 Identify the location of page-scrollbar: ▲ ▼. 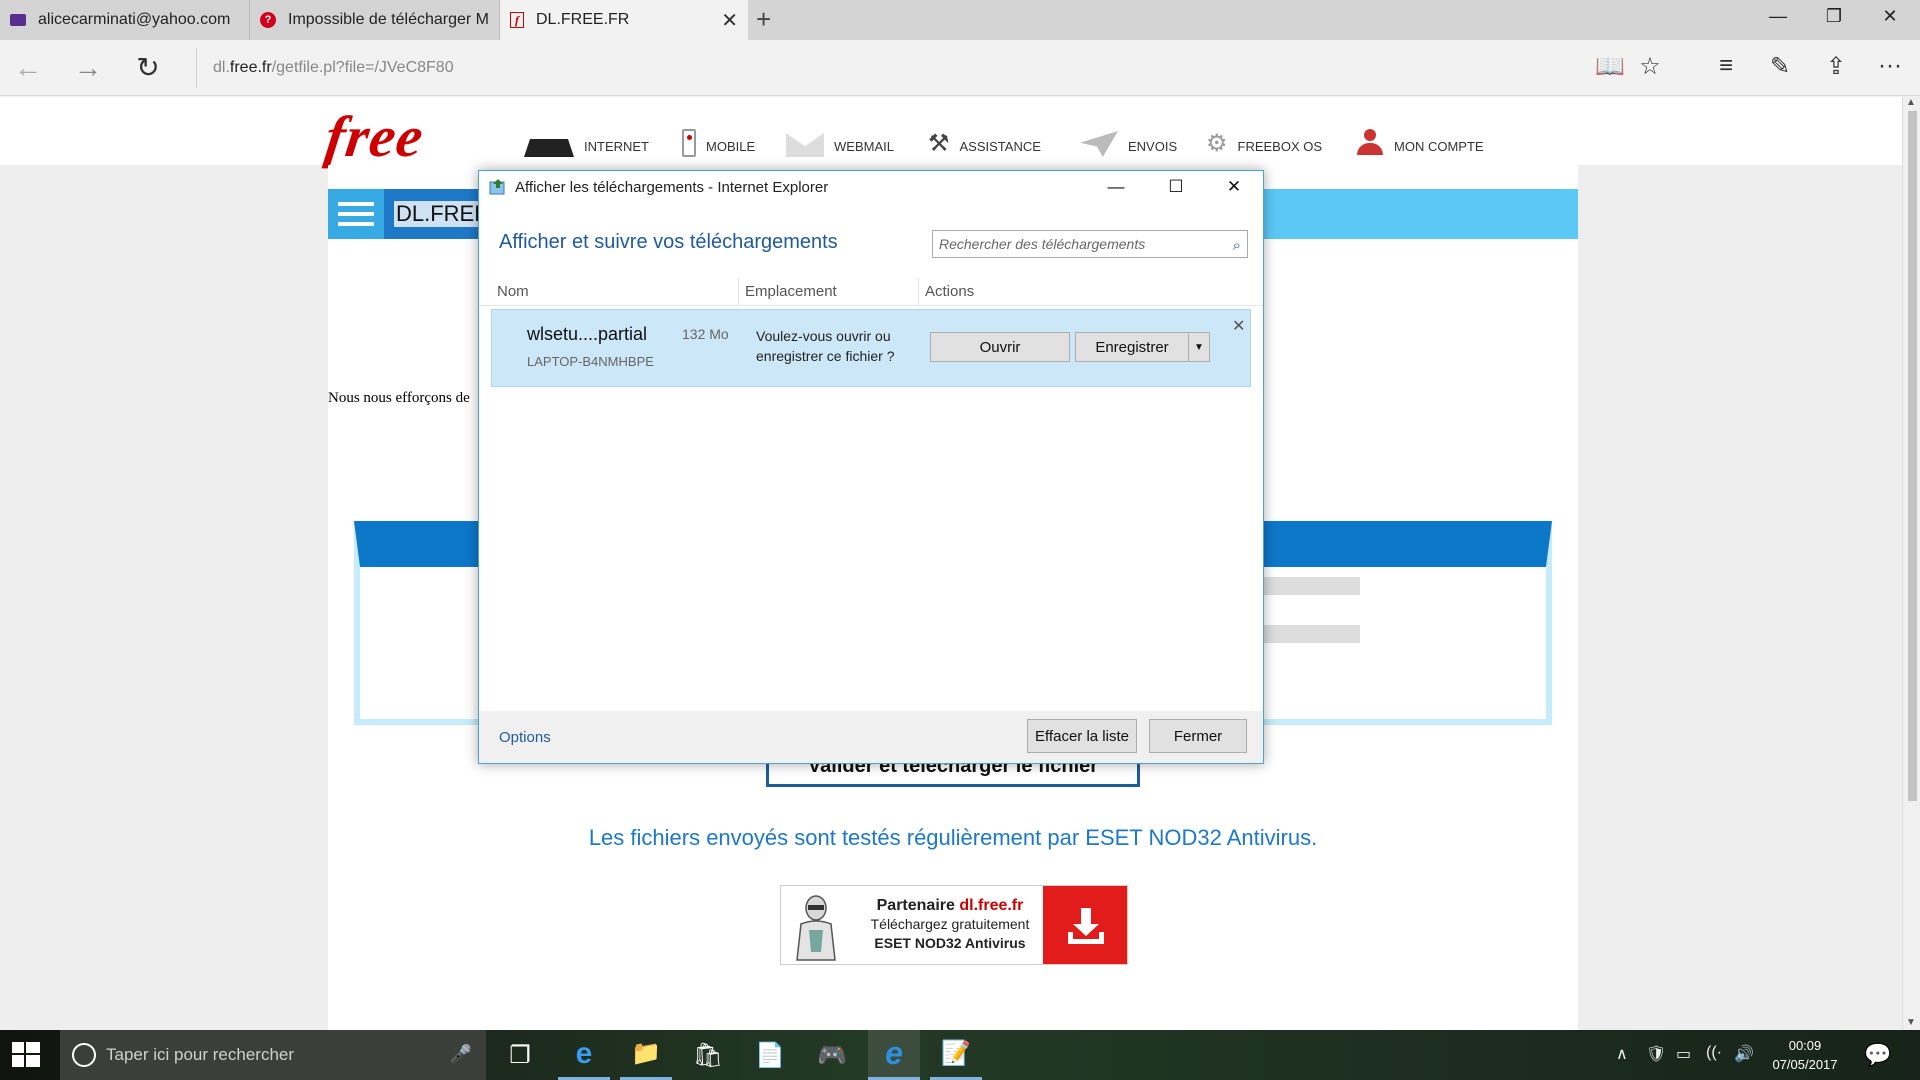
(1911, 563).